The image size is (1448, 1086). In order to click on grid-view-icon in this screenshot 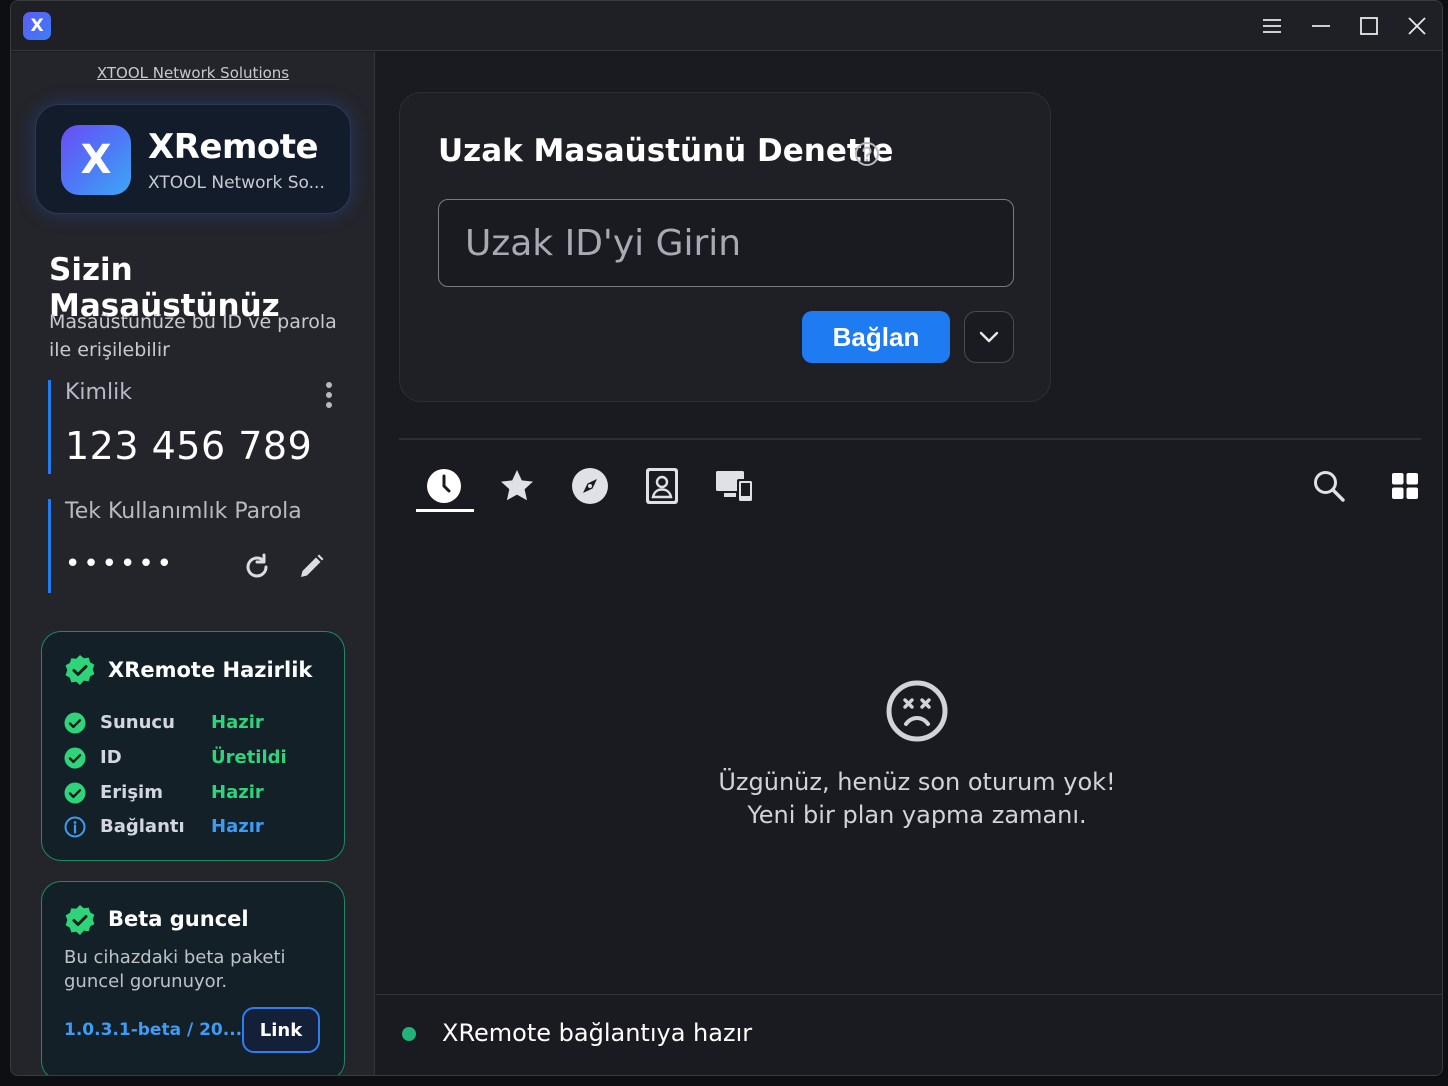, I will do `click(1405, 486)`.